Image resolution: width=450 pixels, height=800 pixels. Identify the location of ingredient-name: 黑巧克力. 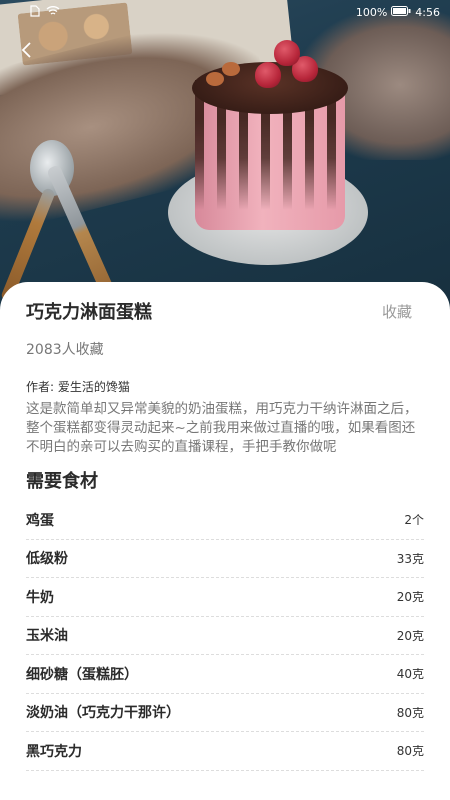
(54, 751).